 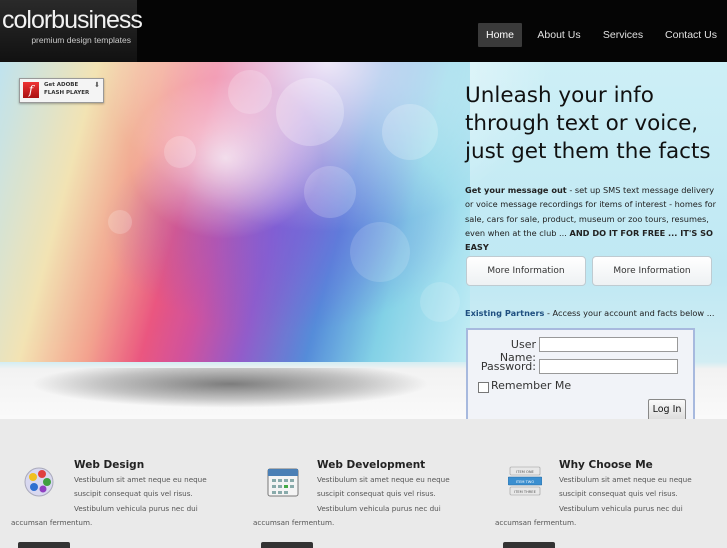 What do you see at coordinates (371, 465) in the screenshot?
I see `feature-title: Web Development` at bounding box center [371, 465].